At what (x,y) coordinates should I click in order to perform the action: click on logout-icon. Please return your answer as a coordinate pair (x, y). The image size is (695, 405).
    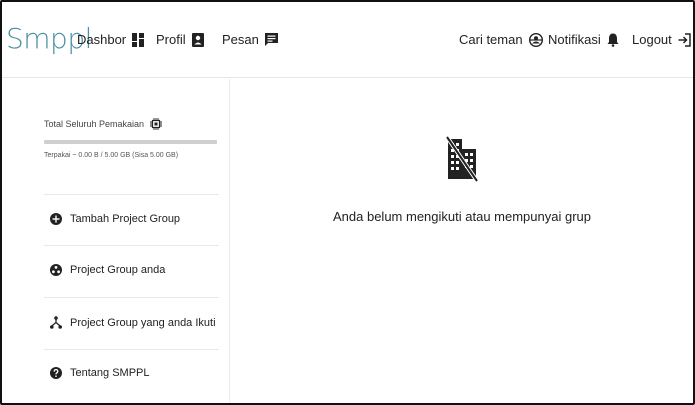
    Looking at the image, I should click on (684, 40).